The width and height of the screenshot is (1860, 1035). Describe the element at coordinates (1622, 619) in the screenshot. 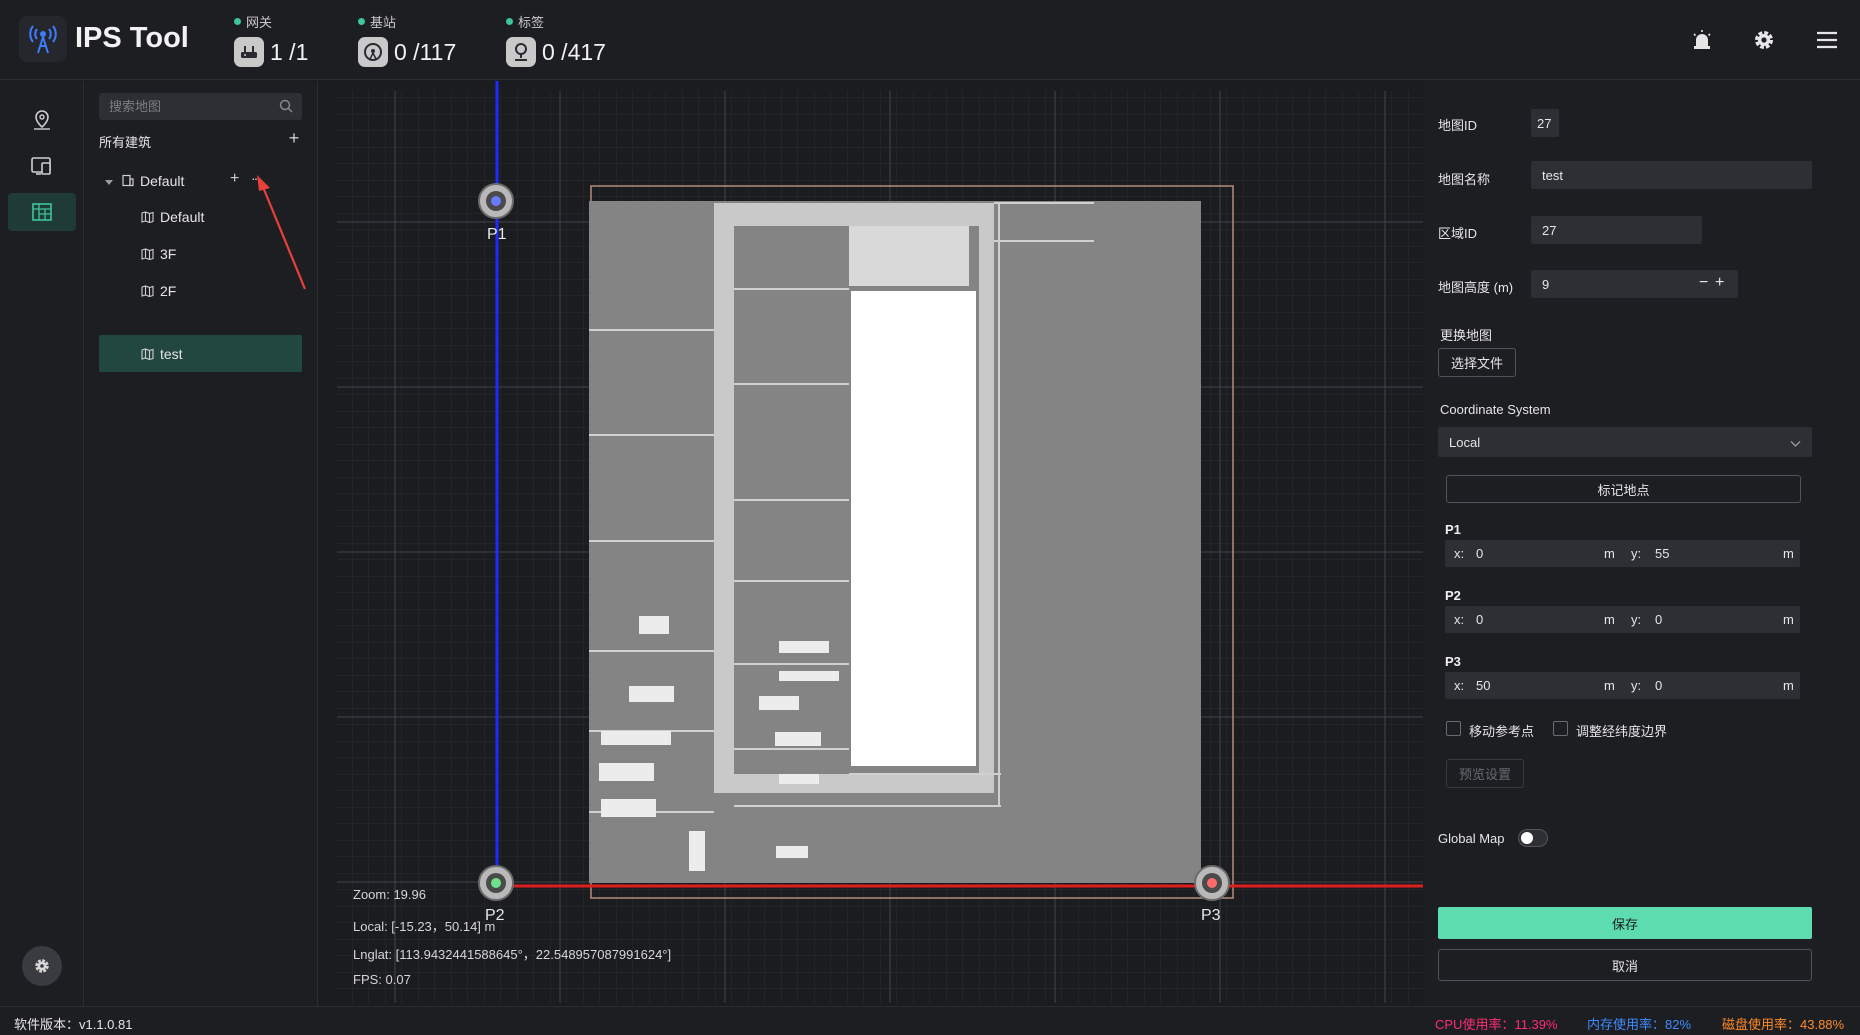

I see `p2-coordinate-row: x: 0 m y: 0 m` at that location.